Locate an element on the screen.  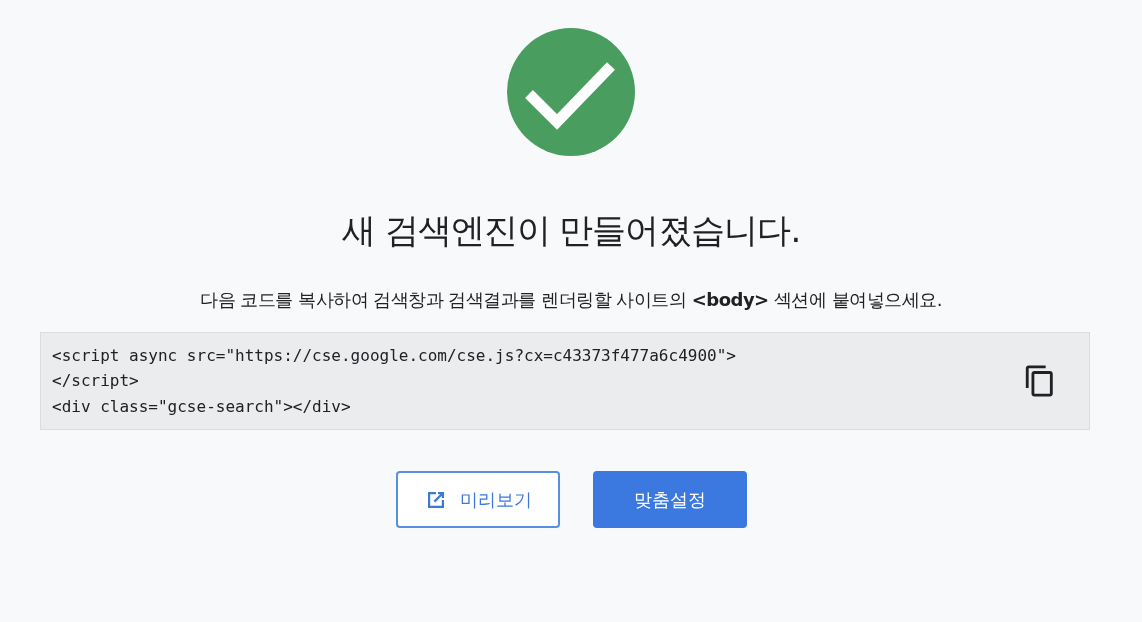
customize-button: 맞춤설정 is located at coordinates (669, 499).